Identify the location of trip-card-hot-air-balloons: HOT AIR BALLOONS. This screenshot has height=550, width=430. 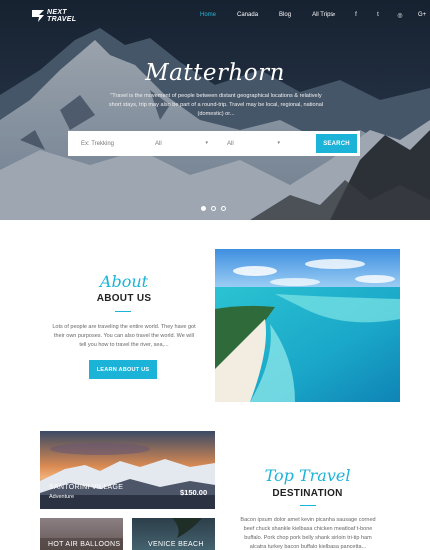
(81, 534).